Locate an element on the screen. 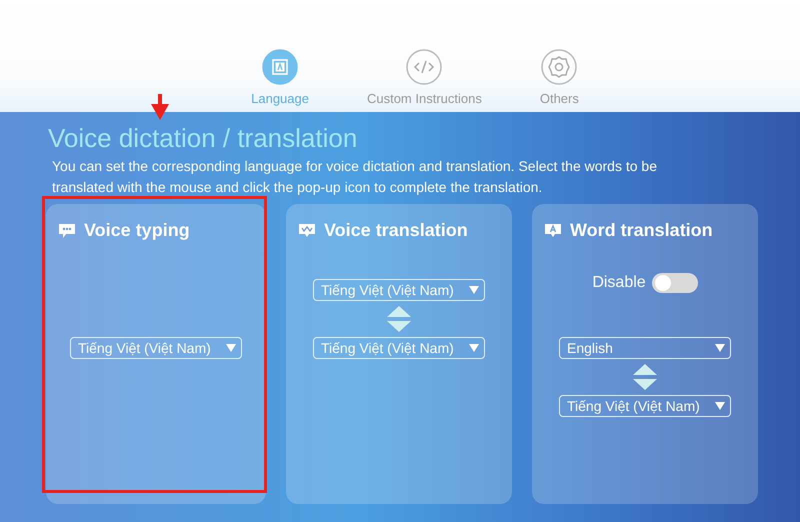 Image resolution: width=800 pixels, height=522 pixels. language-select: English is located at coordinates (645, 348).